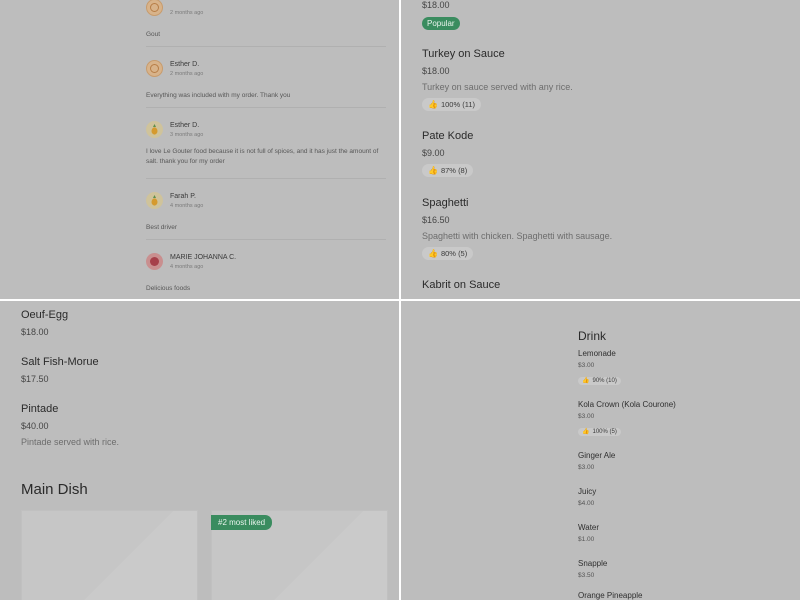  What do you see at coordinates (587, 491) in the screenshot?
I see `drink-name: Juicy` at bounding box center [587, 491].